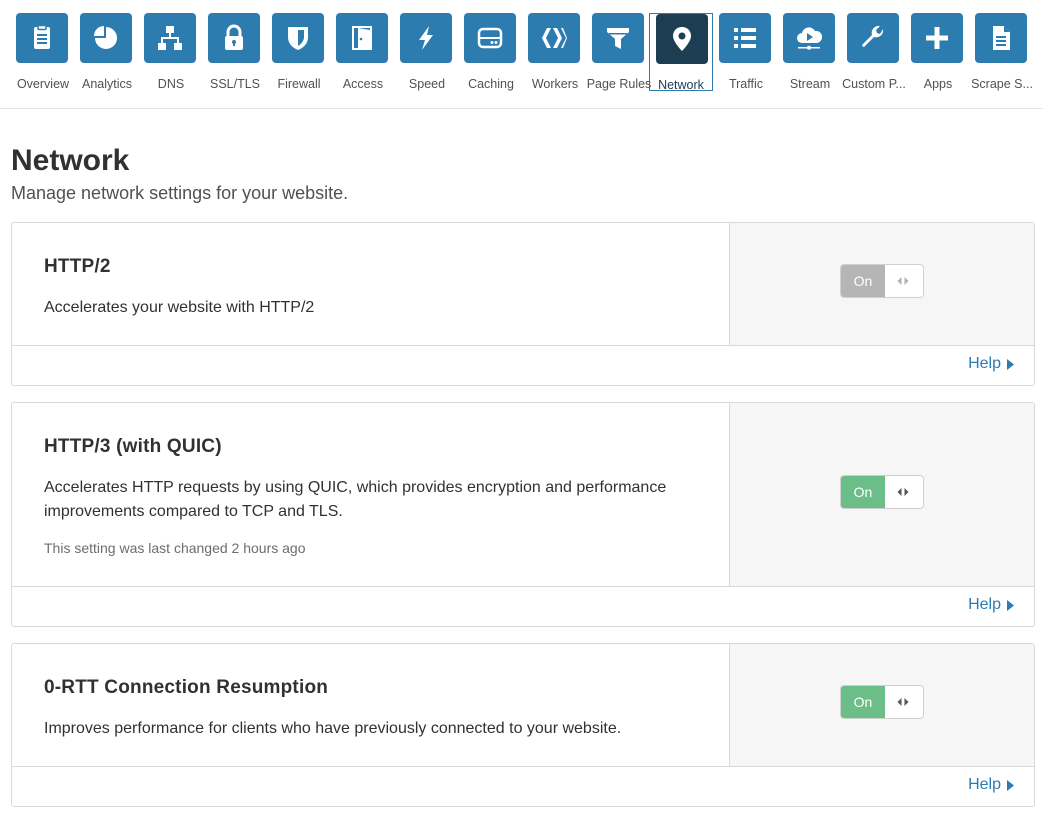 This screenshot has width=1043, height=813. I want to click on 0rtt-toggle: On, so click(882, 702).